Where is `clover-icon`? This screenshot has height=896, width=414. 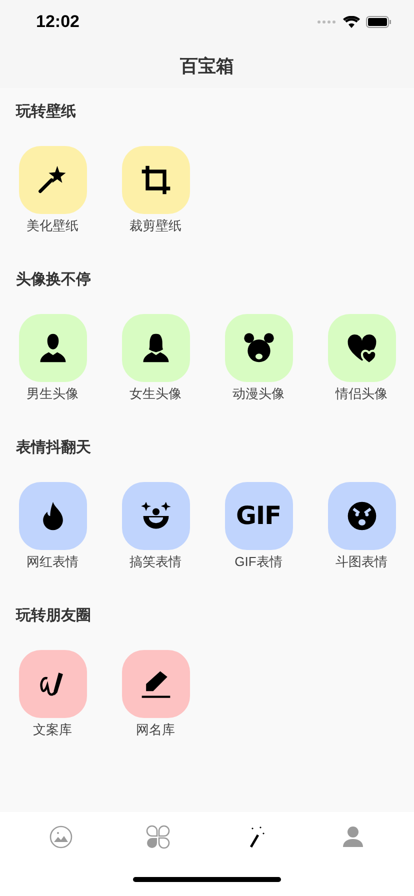
clover-icon is located at coordinates (158, 837).